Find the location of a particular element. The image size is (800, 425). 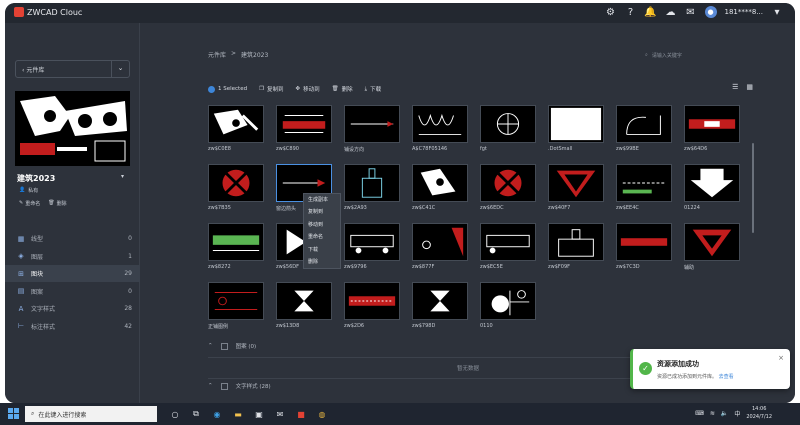

block-card: zw$C0E8 is located at coordinates (236, 128).